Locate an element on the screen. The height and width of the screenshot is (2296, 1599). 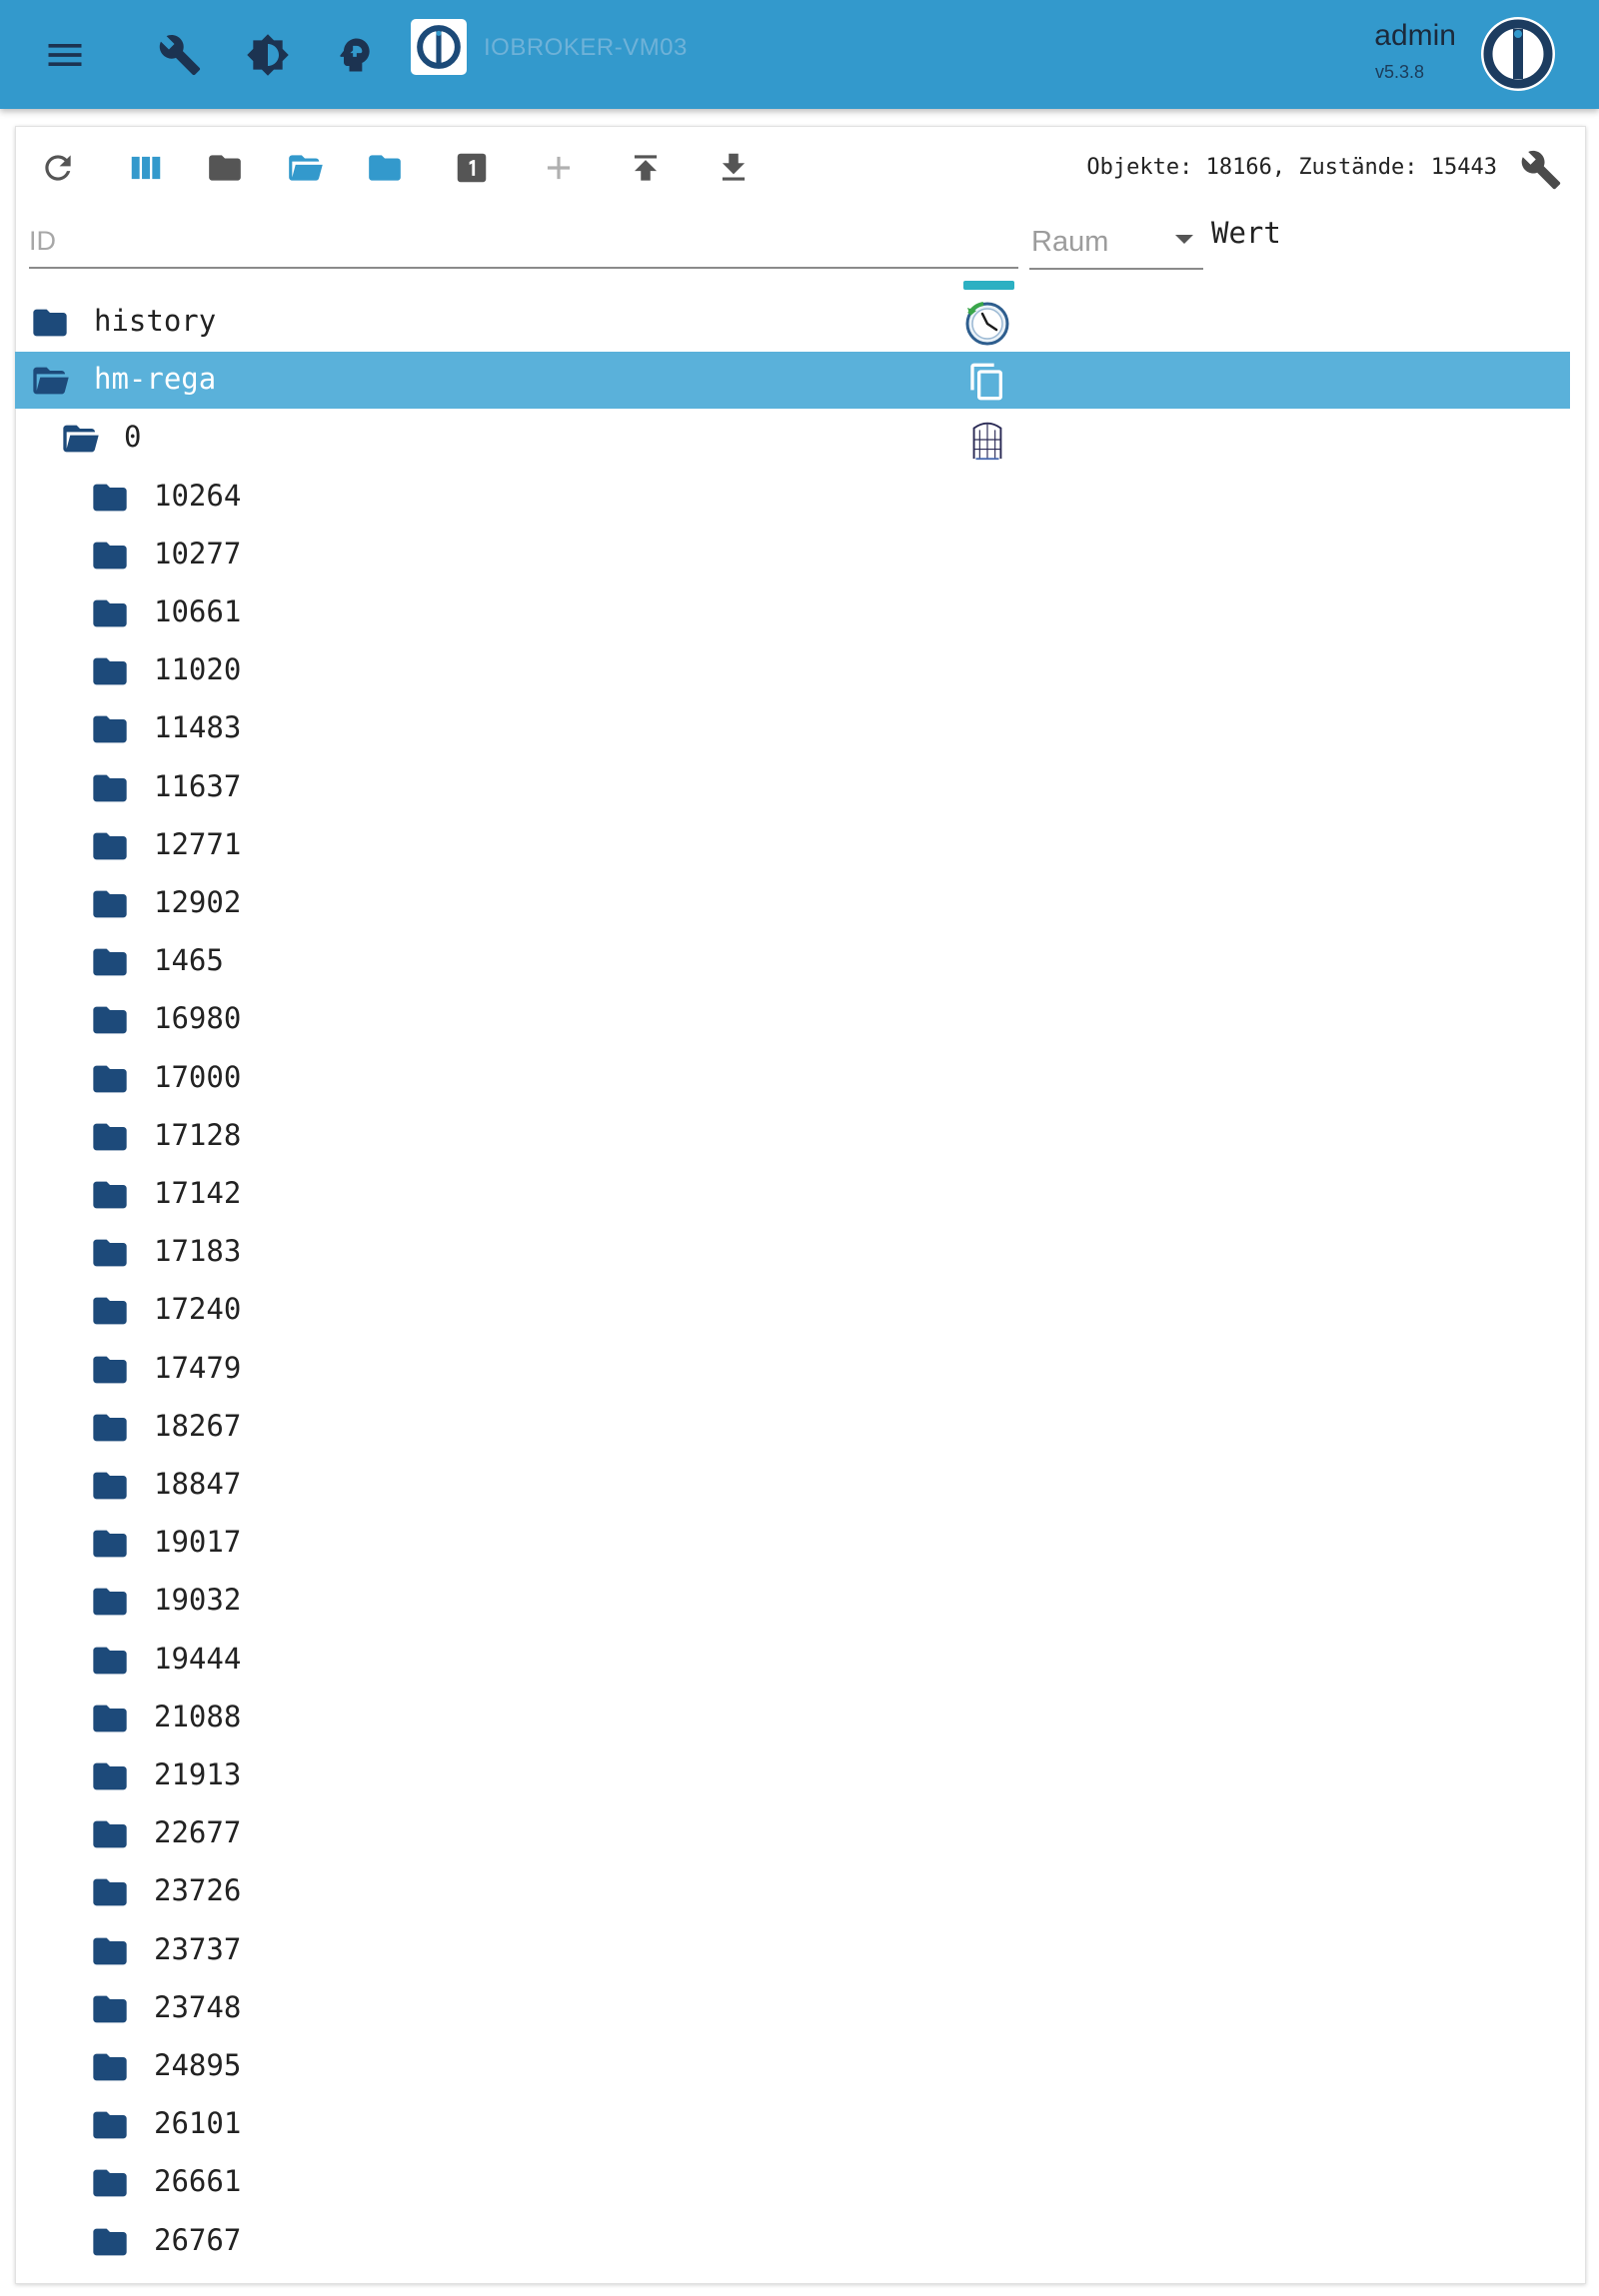
tree-row-history: history is located at coordinates (792, 322).